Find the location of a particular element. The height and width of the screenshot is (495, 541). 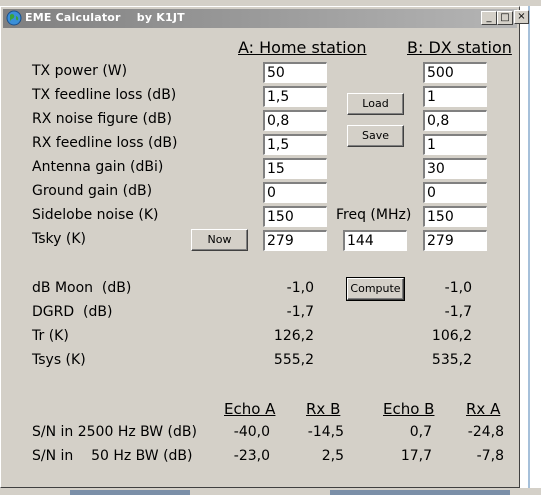

home-sidelobe-noise-field is located at coordinates (295, 216).